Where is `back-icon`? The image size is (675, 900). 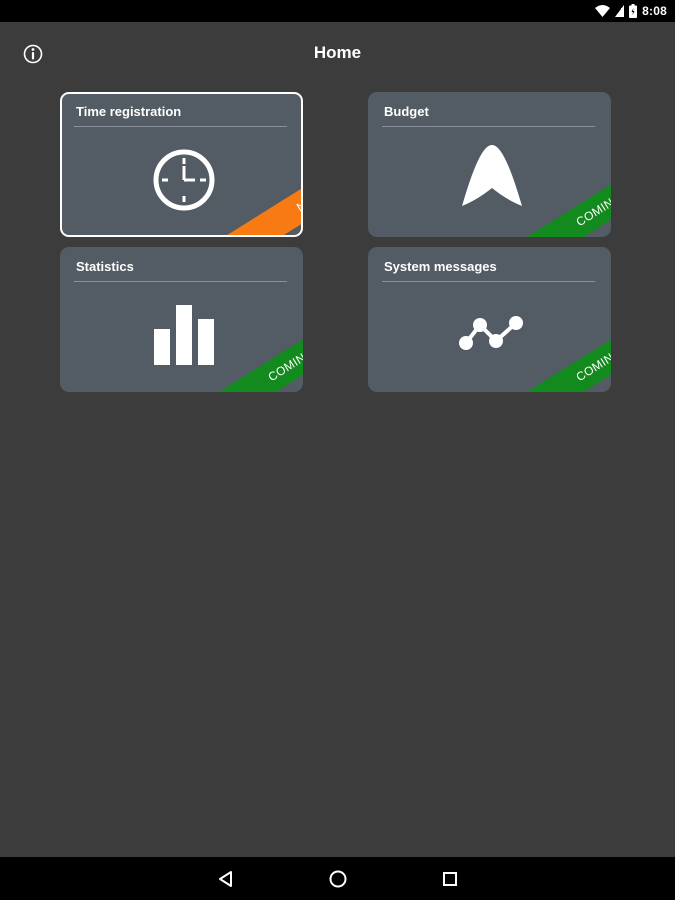
back-icon is located at coordinates (225, 879).